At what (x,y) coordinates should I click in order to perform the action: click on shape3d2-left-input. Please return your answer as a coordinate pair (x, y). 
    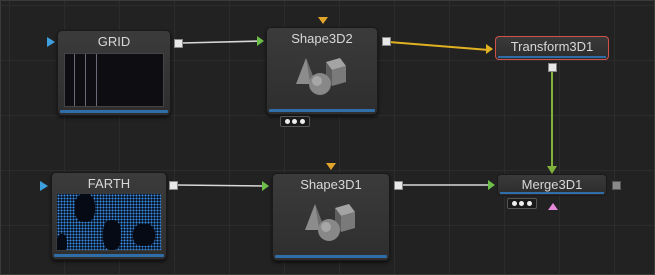
    Looking at the image, I should click on (260, 41).